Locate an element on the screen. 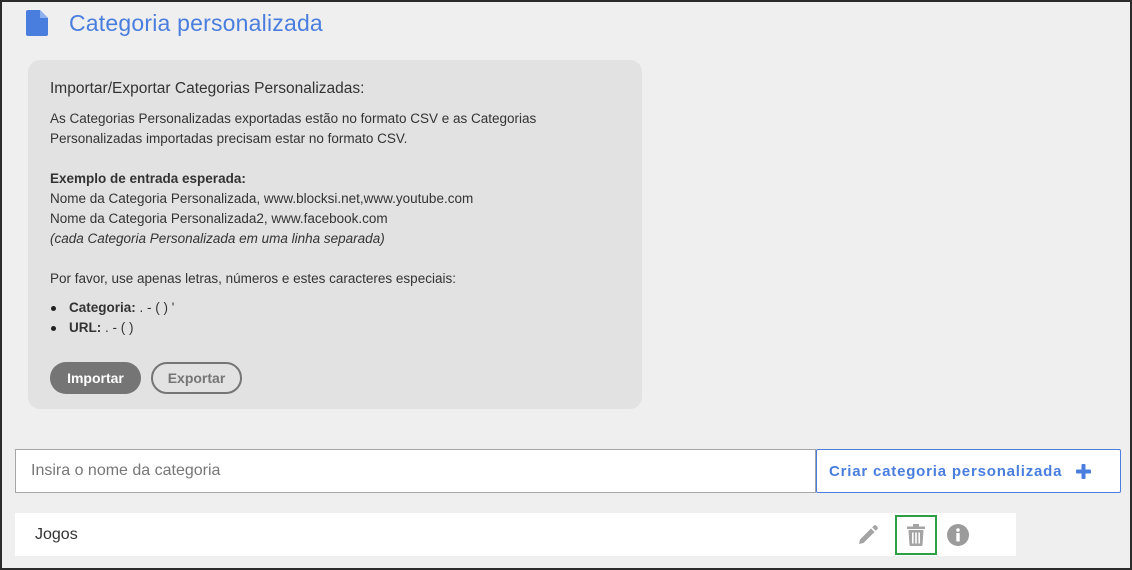 This screenshot has width=1132, height=570. rule-value: . - ( ) is located at coordinates (117, 327).